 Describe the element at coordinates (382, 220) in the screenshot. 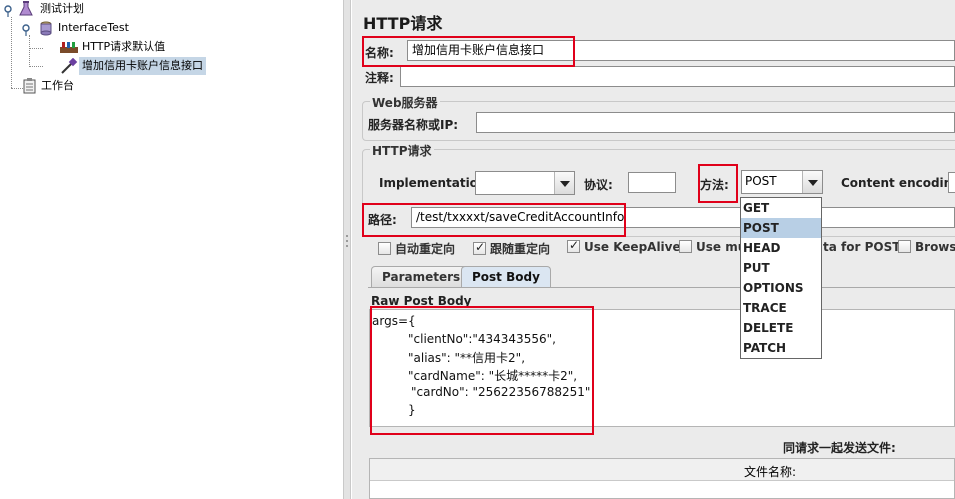

I see `path-label: 路径:` at that location.